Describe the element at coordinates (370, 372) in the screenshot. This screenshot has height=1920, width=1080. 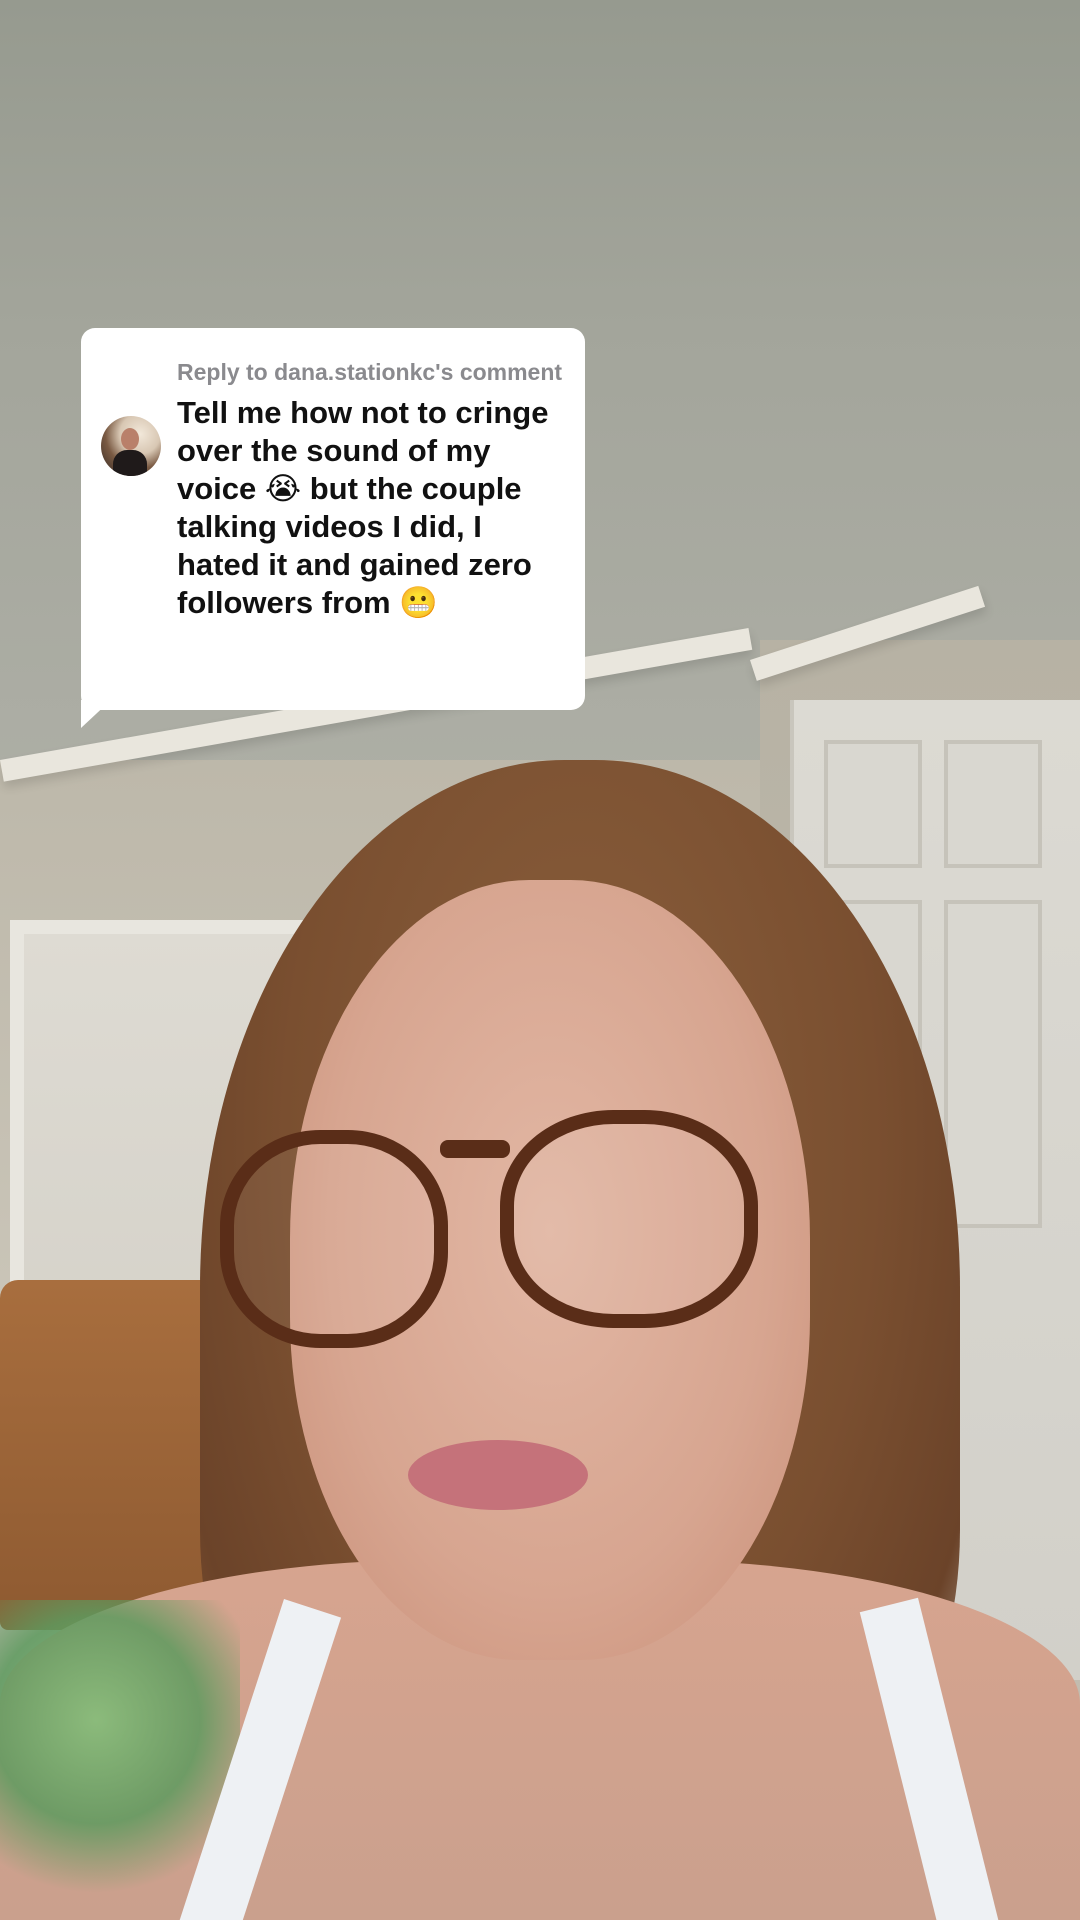
I see `reply-header: Reply to dana.stationkc's comment` at that location.